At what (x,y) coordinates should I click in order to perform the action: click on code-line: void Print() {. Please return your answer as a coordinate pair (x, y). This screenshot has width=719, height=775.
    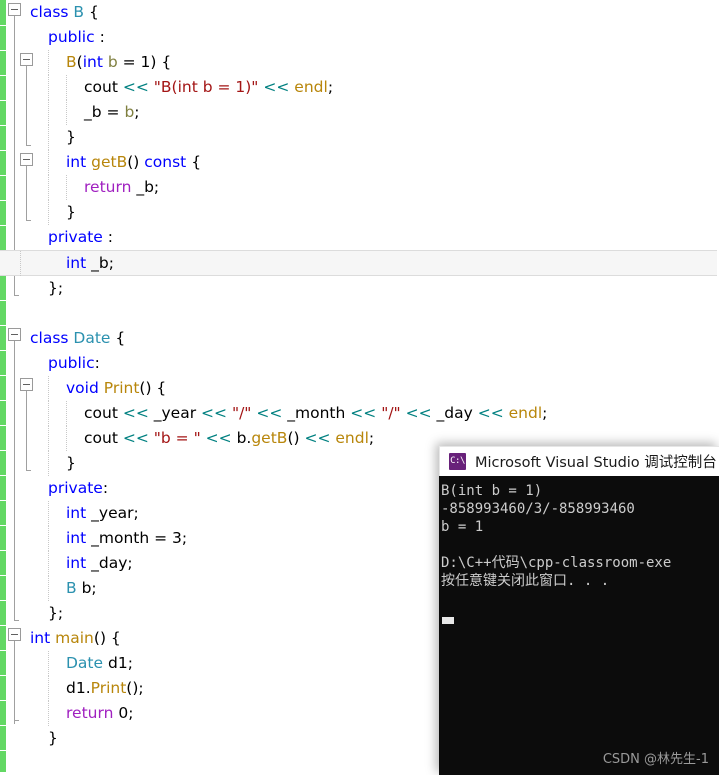
    Looking at the image, I should click on (373, 388).